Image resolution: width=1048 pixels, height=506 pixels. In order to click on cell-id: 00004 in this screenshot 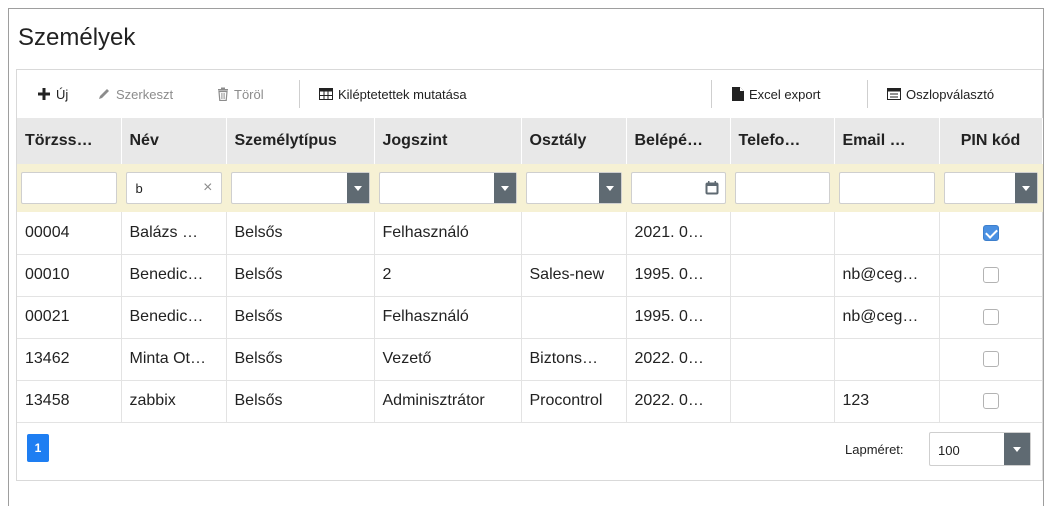, I will do `click(69, 233)`.